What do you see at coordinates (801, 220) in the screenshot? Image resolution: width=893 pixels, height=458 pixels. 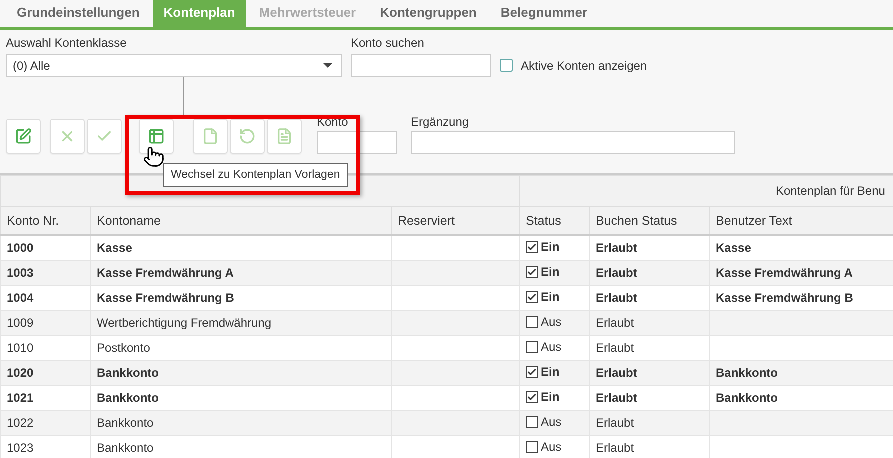 I see `column-header: Benutzer Text` at bounding box center [801, 220].